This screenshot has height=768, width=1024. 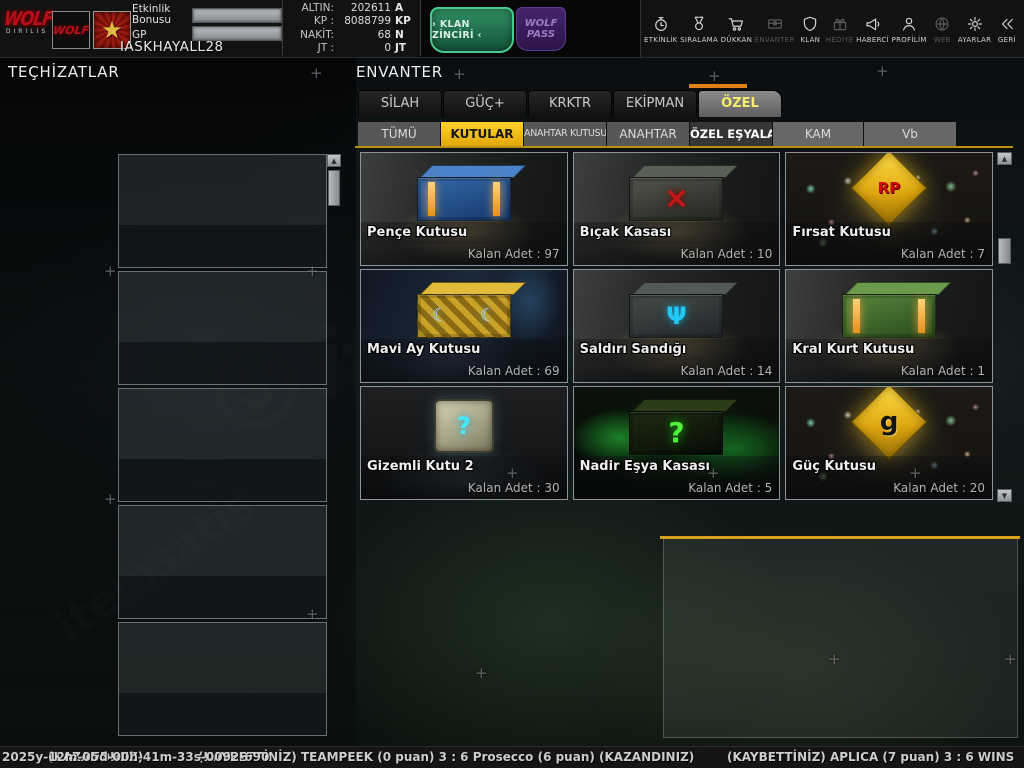 What do you see at coordinates (975, 24) in the screenshot?
I see `gear-icon` at bounding box center [975, 24].